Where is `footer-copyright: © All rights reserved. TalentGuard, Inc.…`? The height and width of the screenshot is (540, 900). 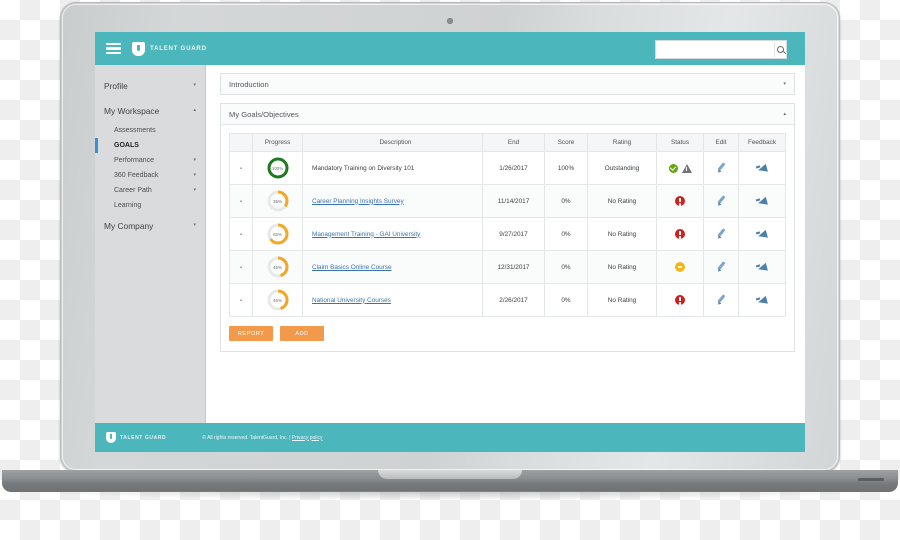
footer-copyright: © All rights reserved. TalentGuard, Inc.… is located at coordinates (262, 438).